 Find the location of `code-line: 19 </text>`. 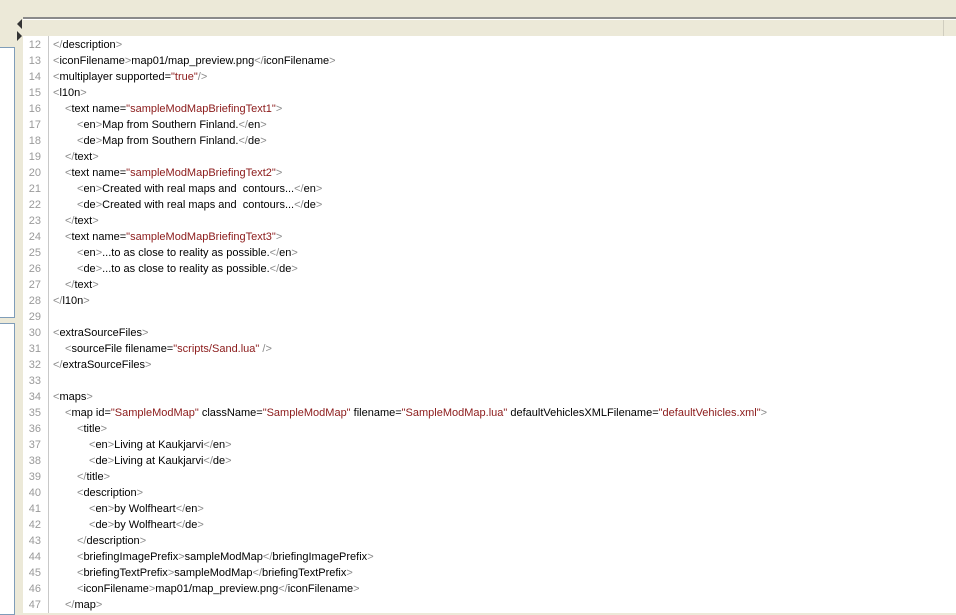

code-line: 19 </text> is located at coordinates (489, 157).